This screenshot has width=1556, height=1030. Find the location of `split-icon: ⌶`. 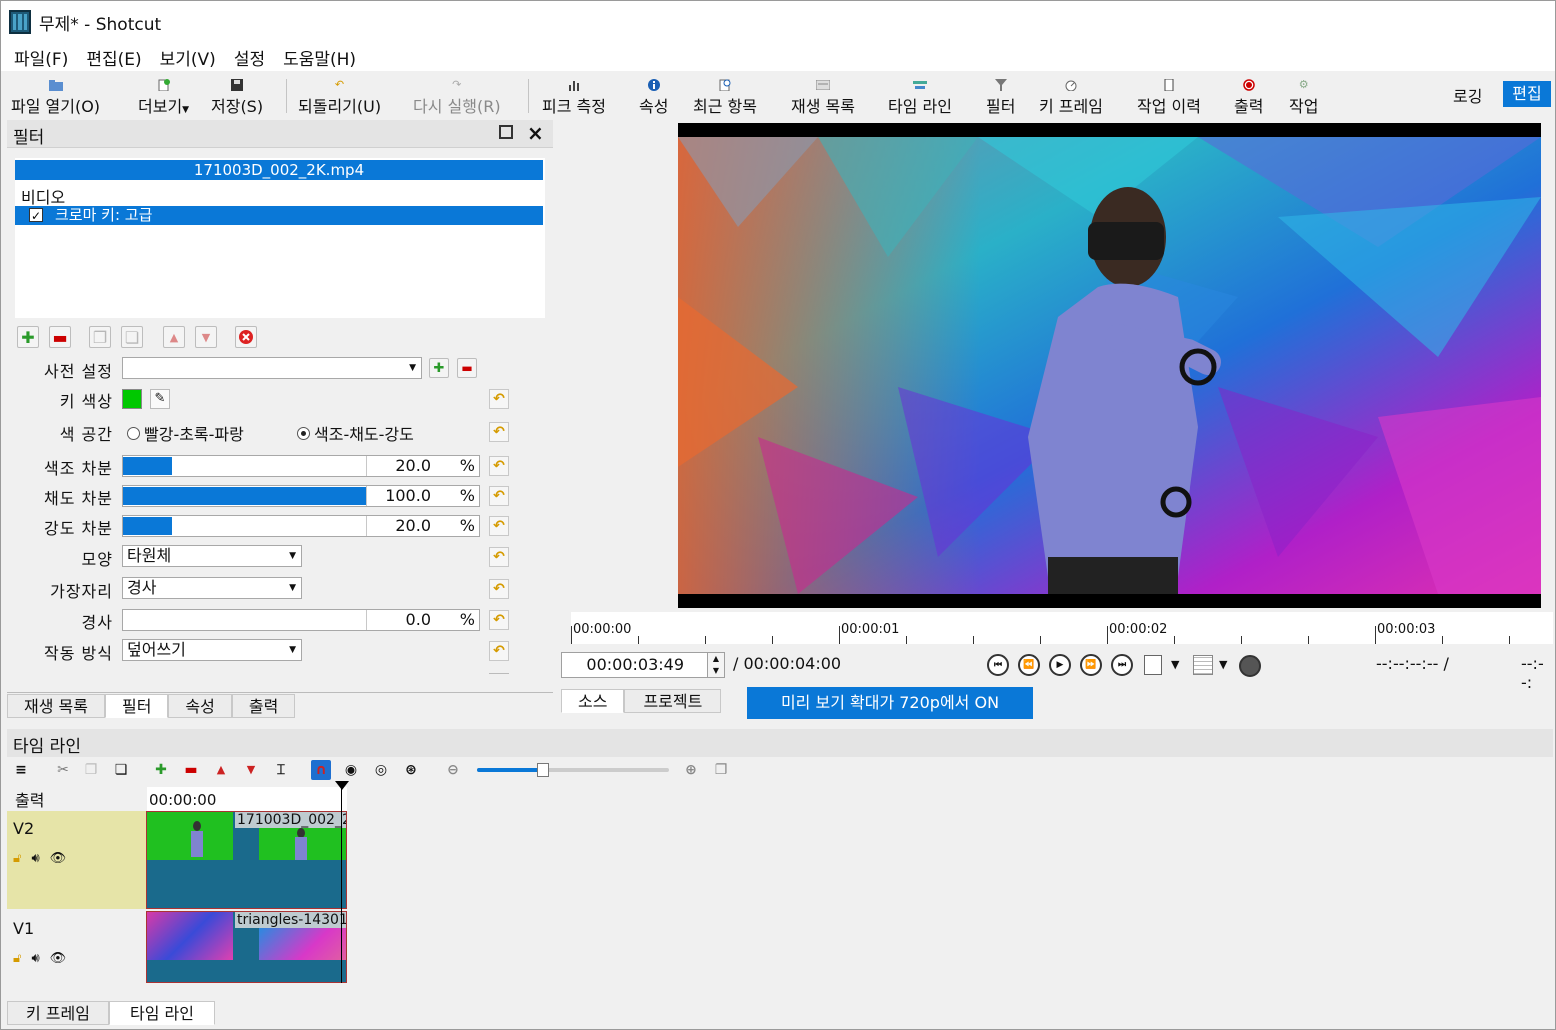

split-icon: ⌶ is located at coordinates (281, 770).